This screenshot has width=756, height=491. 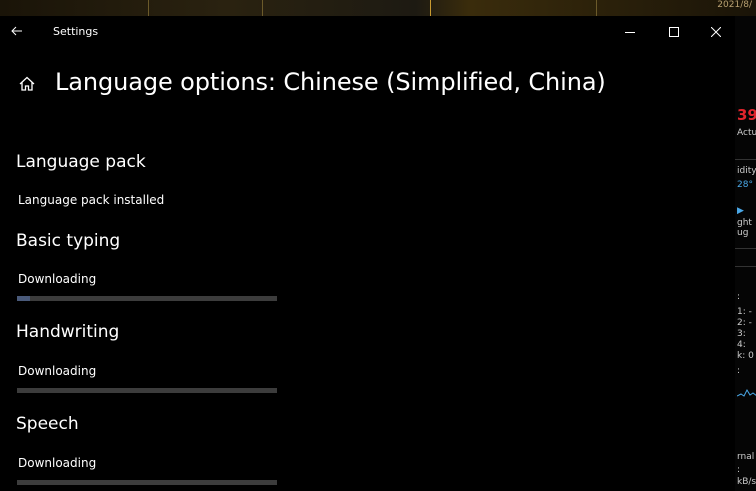 I want to click on widget-text: ght, so click(x=744, y=223).